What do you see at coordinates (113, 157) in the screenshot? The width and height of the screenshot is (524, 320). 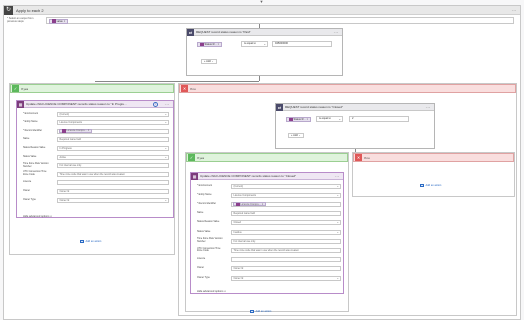 I see `field-input: Active ⌄` at bounding box center [113, 157].